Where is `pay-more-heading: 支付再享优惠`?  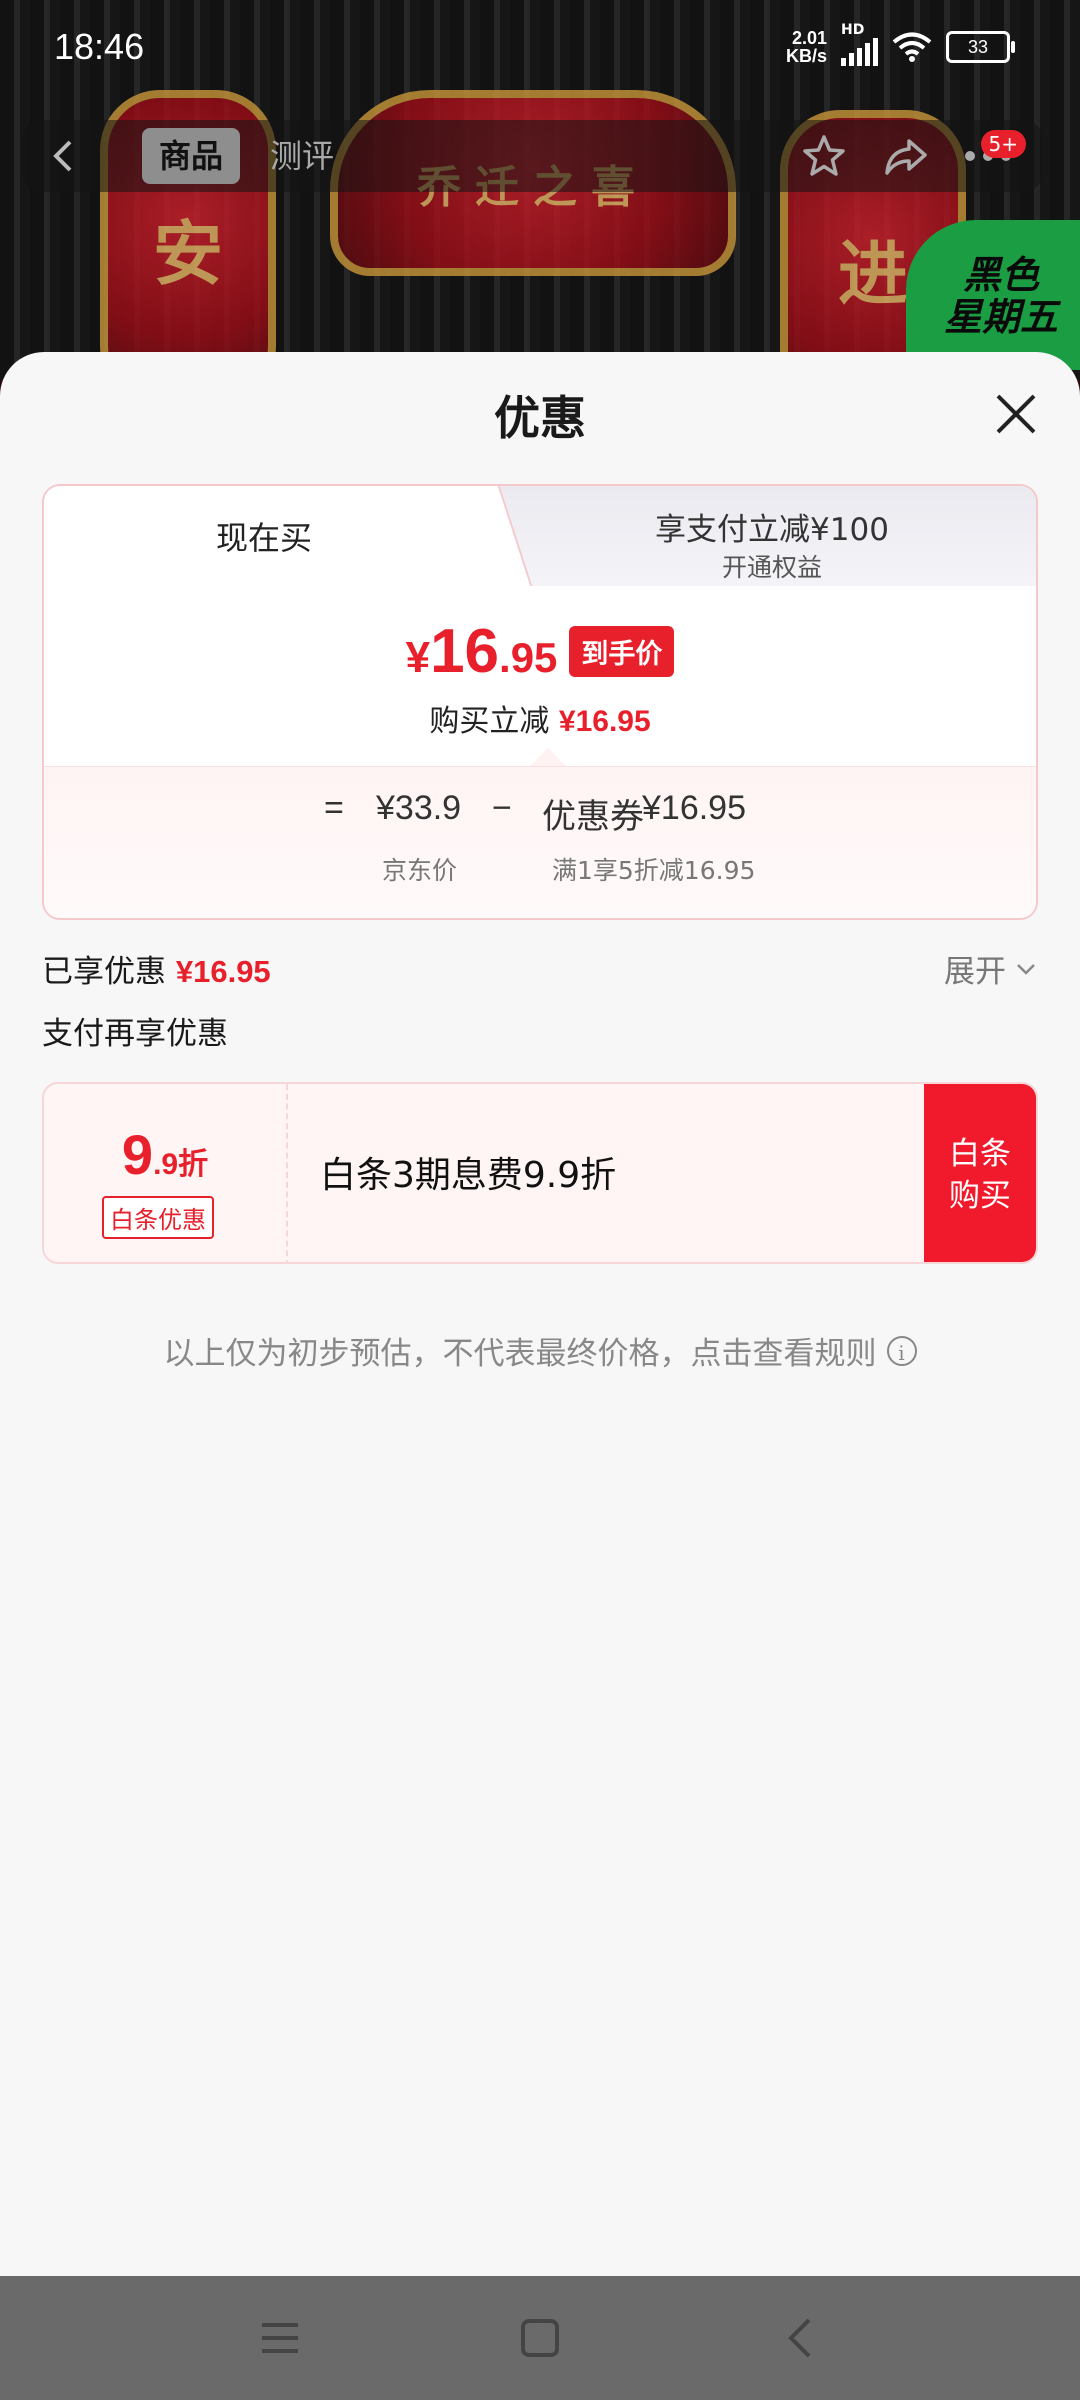
pay-more-heading: 支付再享优惠 is located at coordinates (135, 1034).